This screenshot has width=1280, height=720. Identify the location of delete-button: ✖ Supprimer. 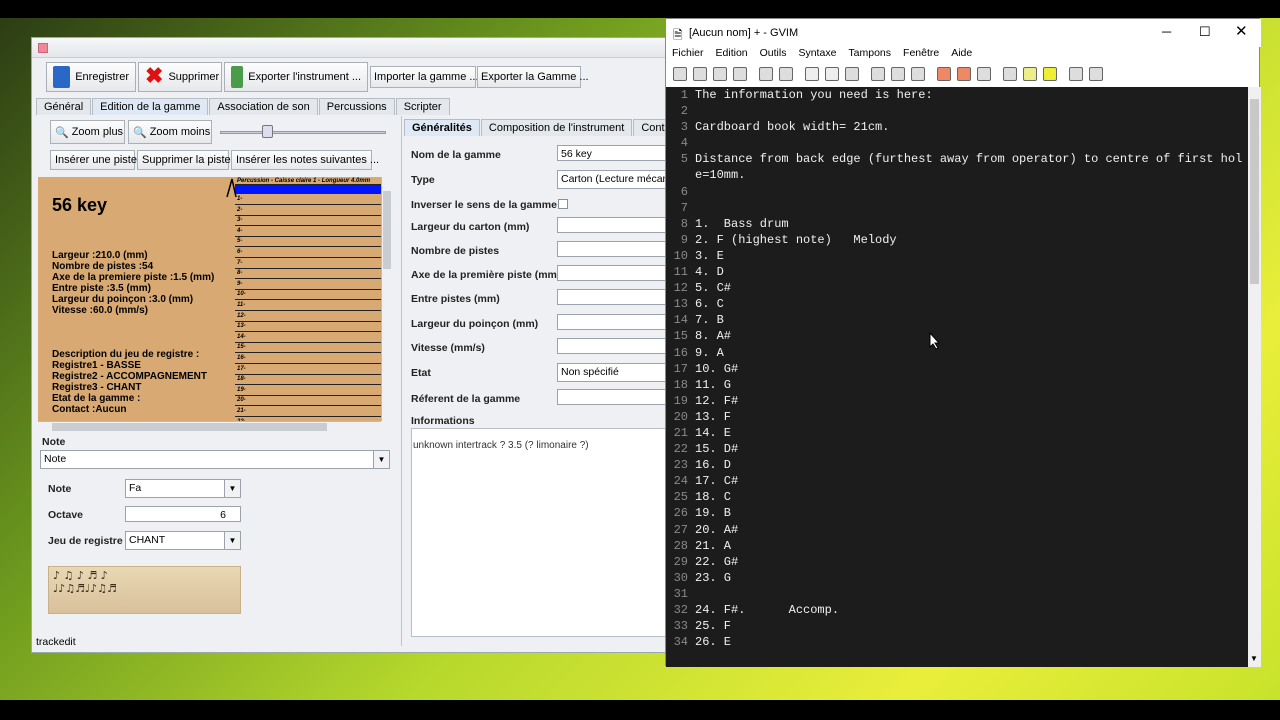
(180, 77).